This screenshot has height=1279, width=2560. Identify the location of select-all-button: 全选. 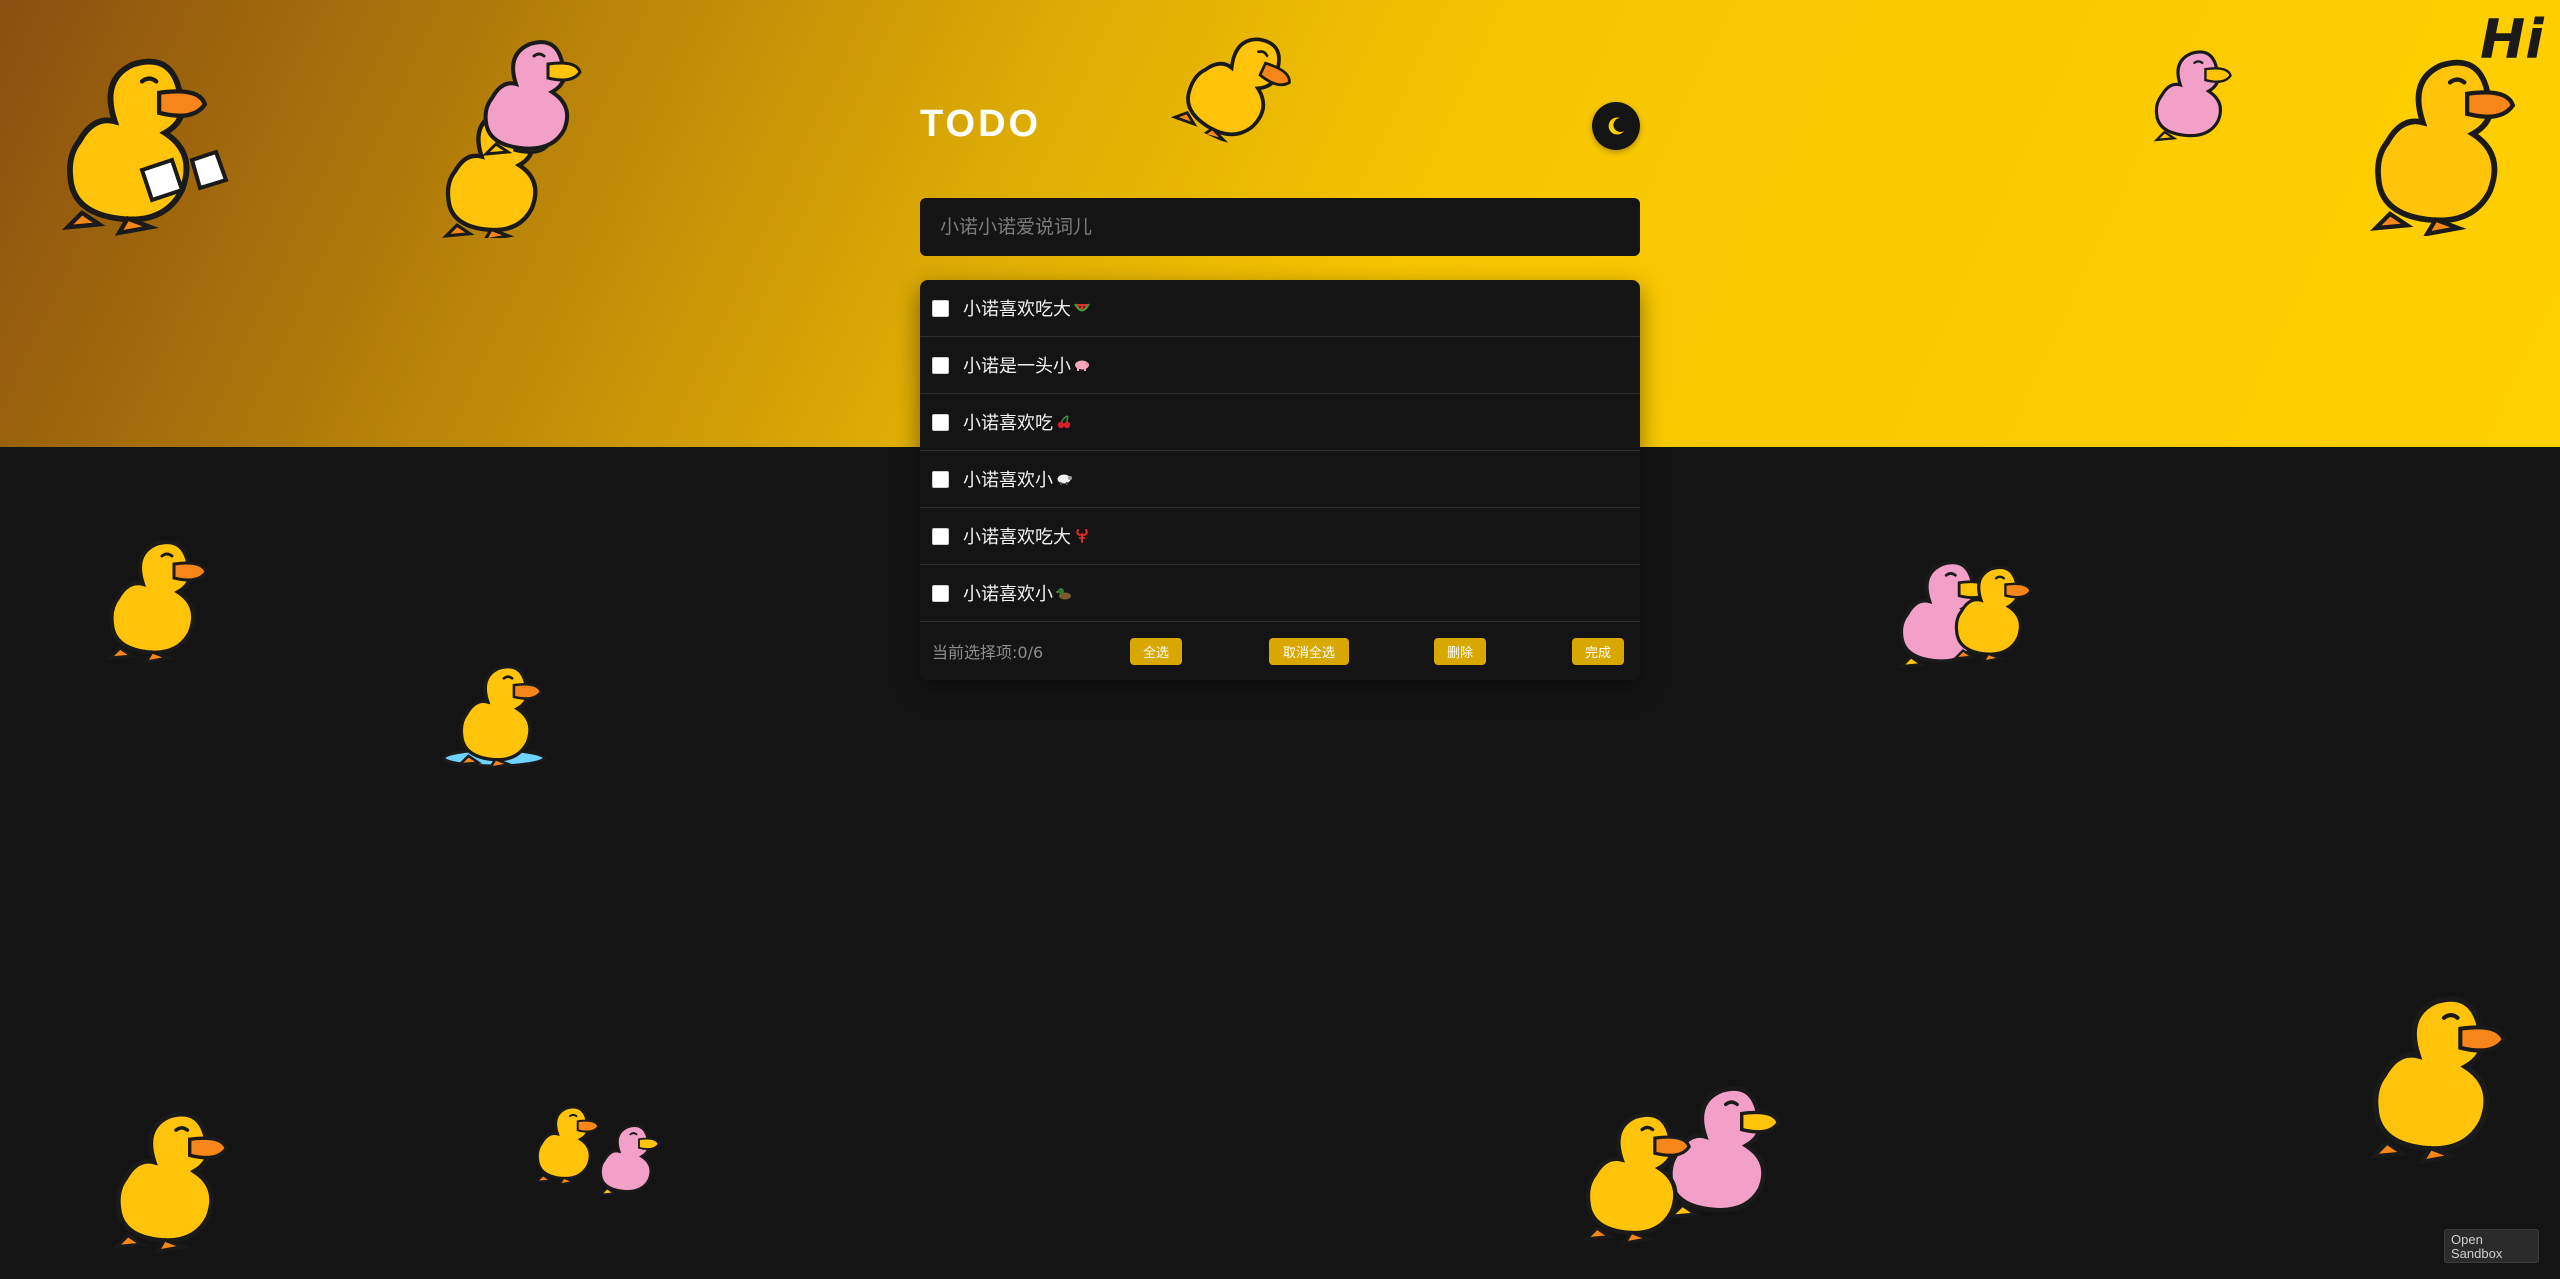
(1156, 651).